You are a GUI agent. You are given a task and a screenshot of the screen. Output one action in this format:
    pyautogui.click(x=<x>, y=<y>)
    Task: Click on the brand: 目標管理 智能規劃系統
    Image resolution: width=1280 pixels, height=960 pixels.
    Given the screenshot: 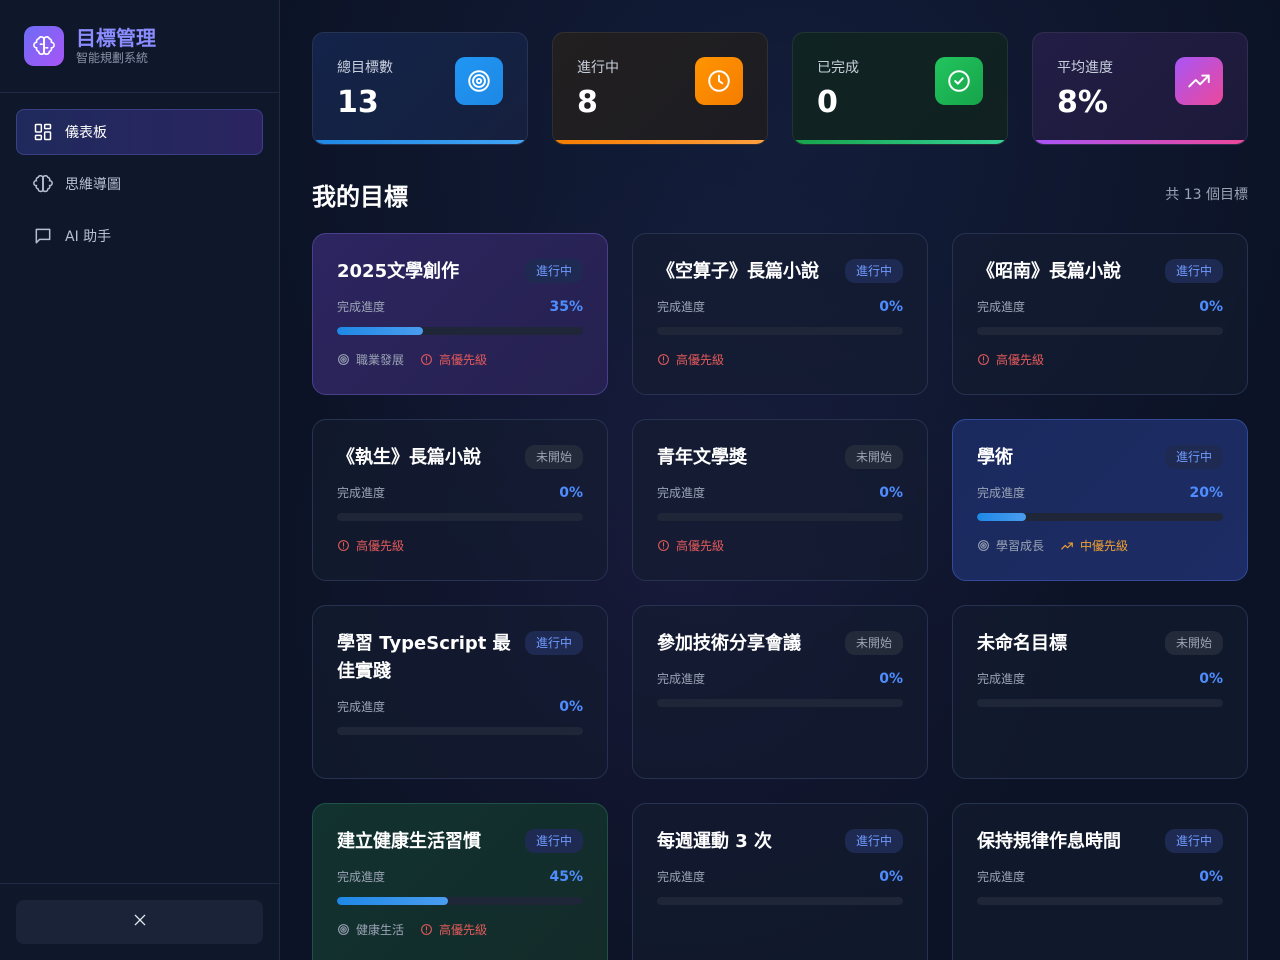 What is the action you would take?
    pyautogui.click(x=139, y=46)
    